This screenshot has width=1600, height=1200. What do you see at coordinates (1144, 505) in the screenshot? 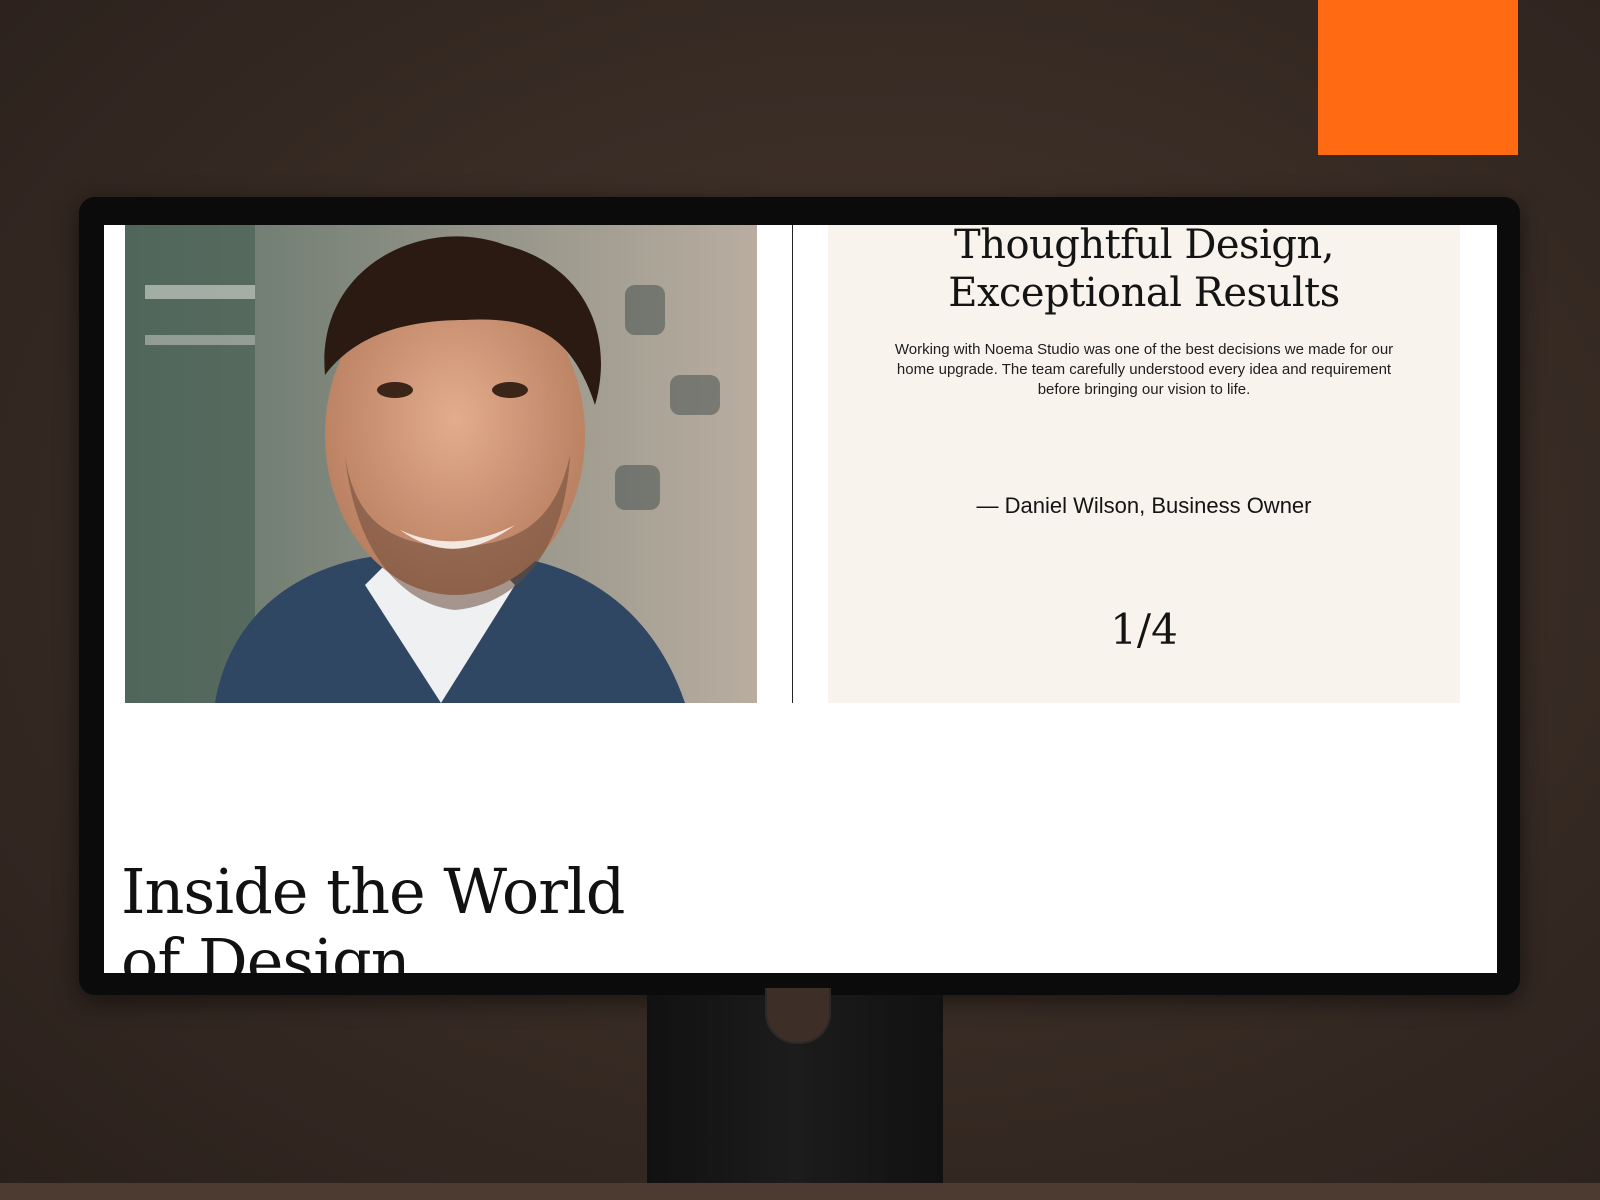
I see `testimonial-author: — Daniel Wilson, Business Owner` at bounding box center [1144, 505].